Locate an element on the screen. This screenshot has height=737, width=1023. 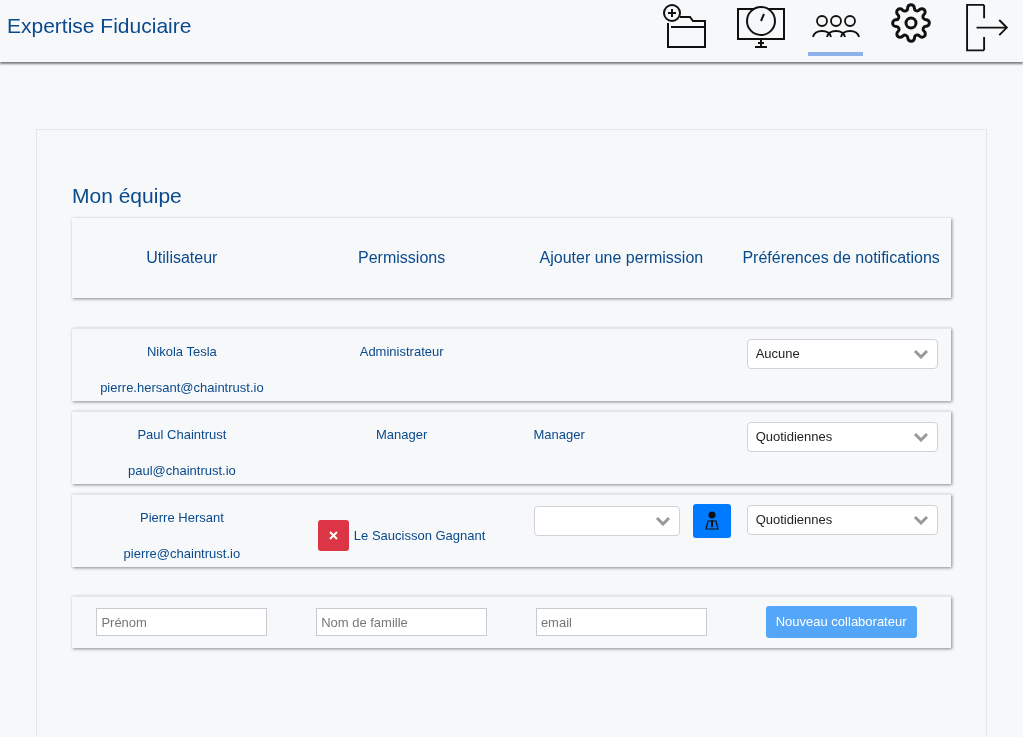
input-field: Prénom is located at coordinates (182, 622).